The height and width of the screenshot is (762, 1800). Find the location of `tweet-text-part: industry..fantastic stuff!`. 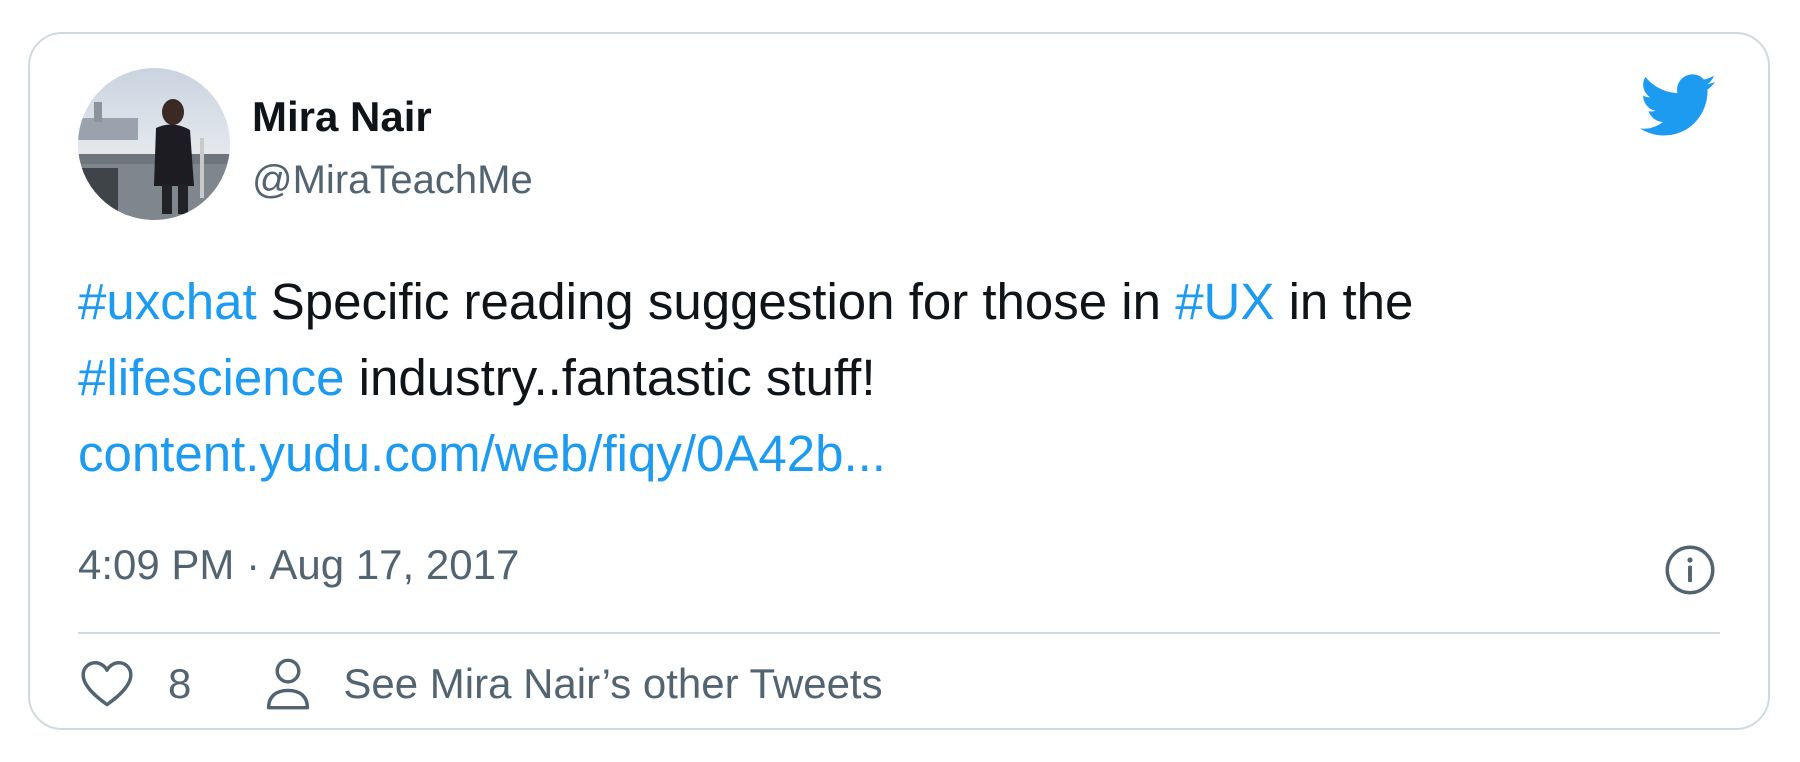

tweet-text-part: industry..fantastic stuff! is located at coordinates (610, 377).